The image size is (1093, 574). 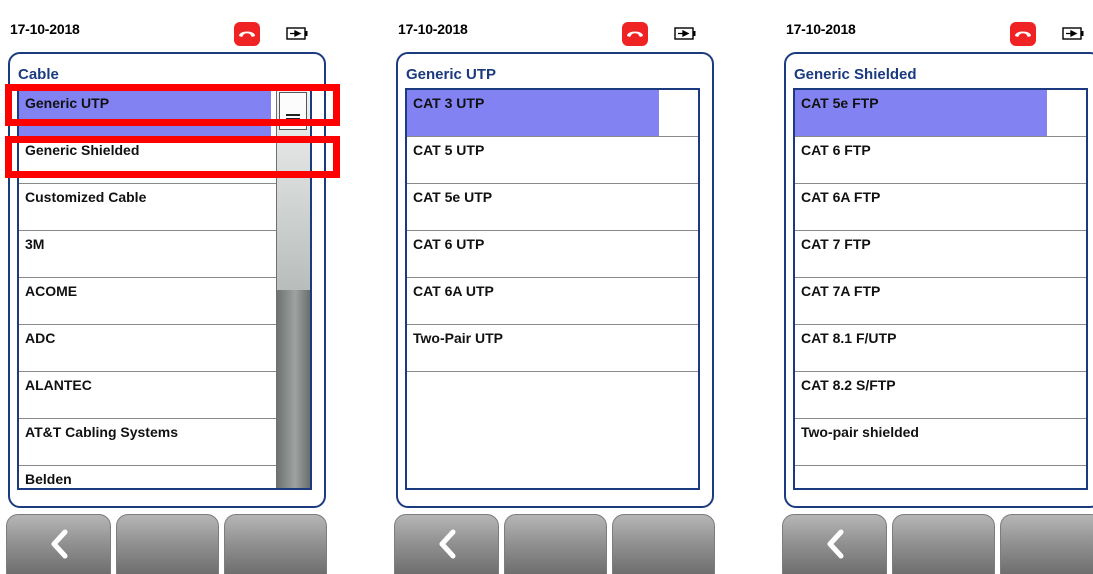 I want to click on list-item: ADC, so click(x=164, y=348).